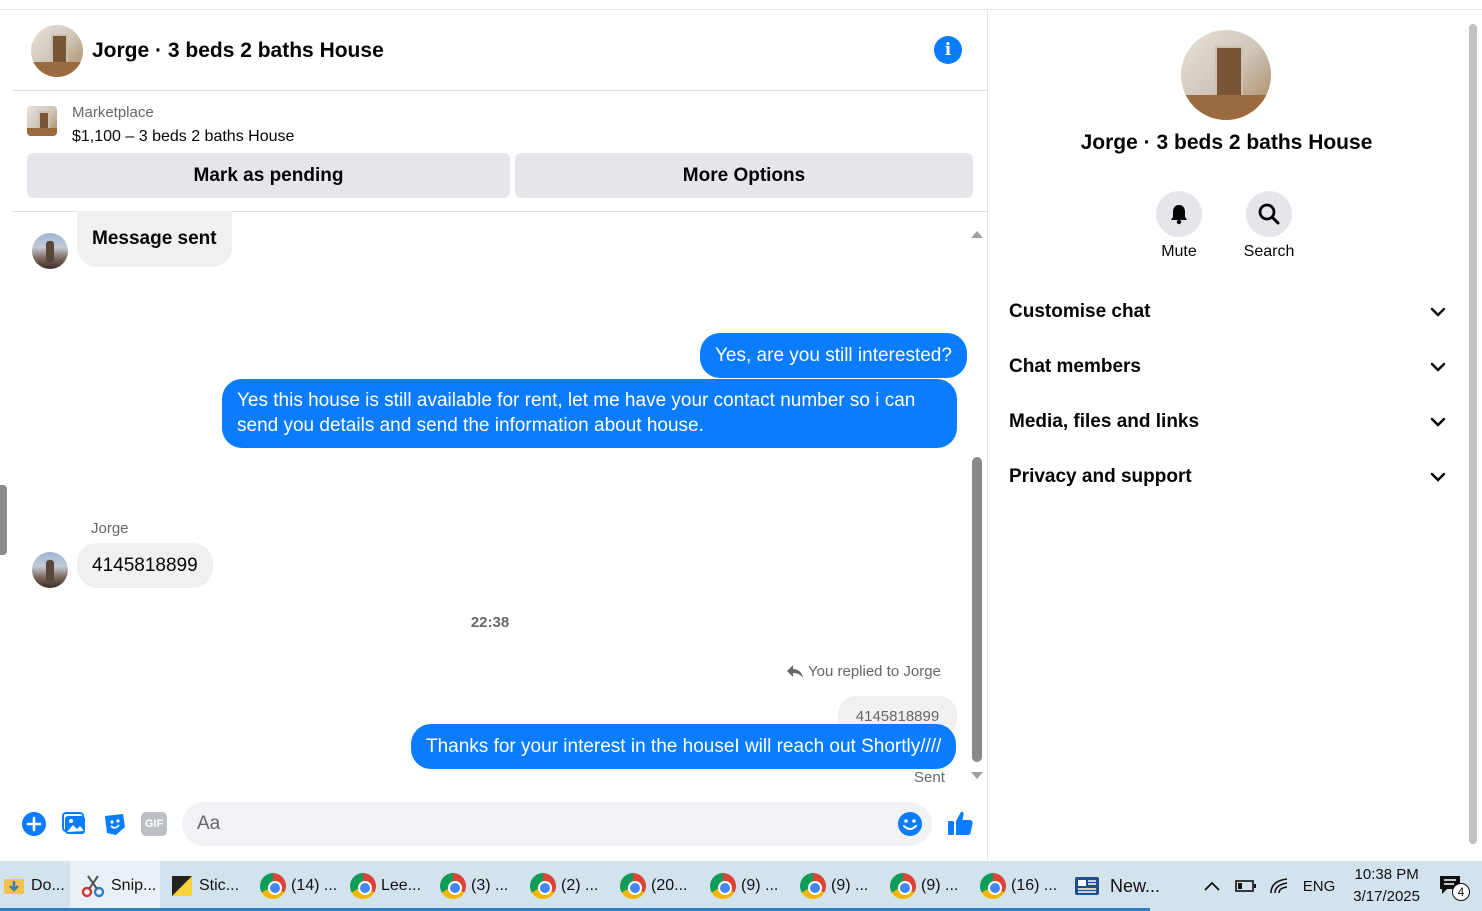  Describe the element at coordinates (1386, 874) in the screenshot. I see `clock-time: 10:38 PM` at that location.